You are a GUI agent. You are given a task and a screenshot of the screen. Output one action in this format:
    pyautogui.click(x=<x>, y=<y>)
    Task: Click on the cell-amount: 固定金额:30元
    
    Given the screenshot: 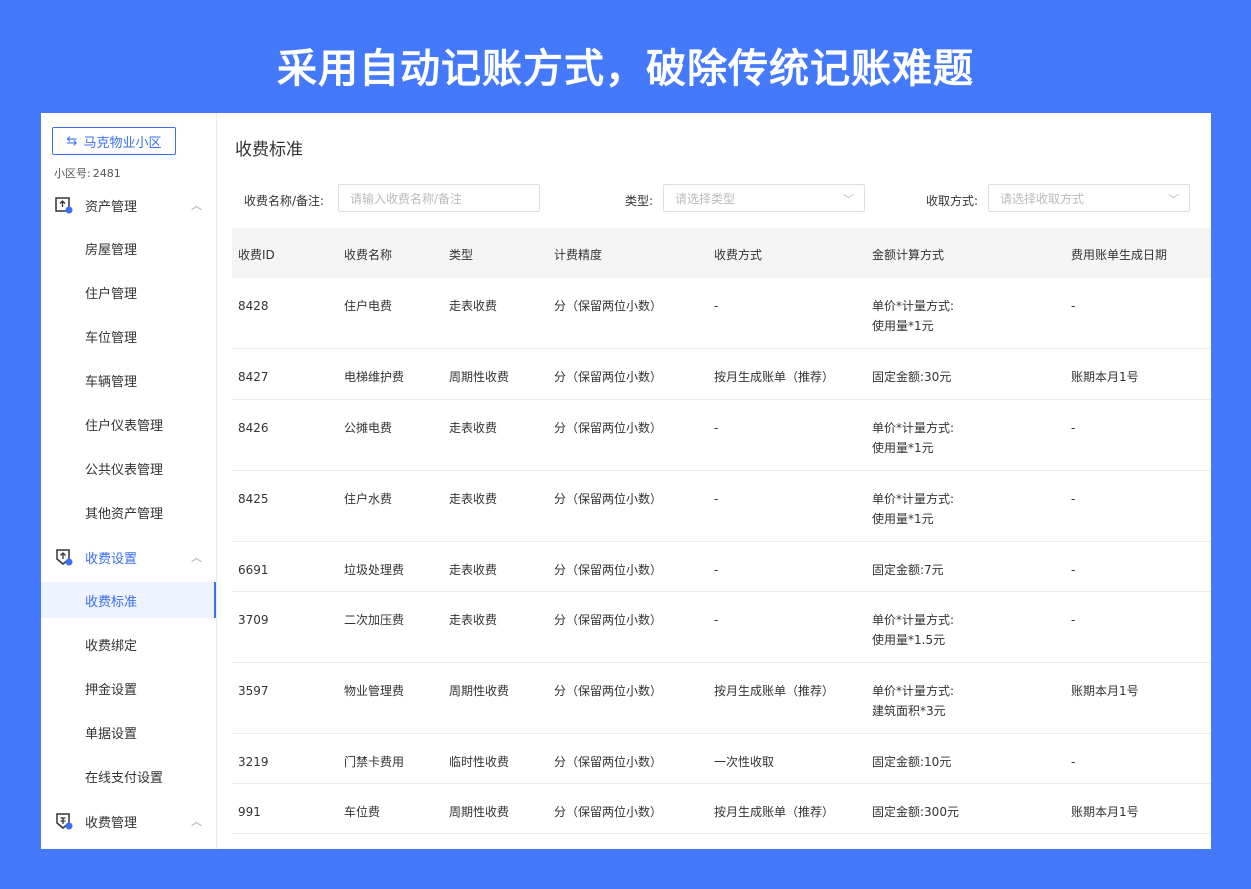 What is the action you would take?
    pyautogui.click(x=912, y=377)
    